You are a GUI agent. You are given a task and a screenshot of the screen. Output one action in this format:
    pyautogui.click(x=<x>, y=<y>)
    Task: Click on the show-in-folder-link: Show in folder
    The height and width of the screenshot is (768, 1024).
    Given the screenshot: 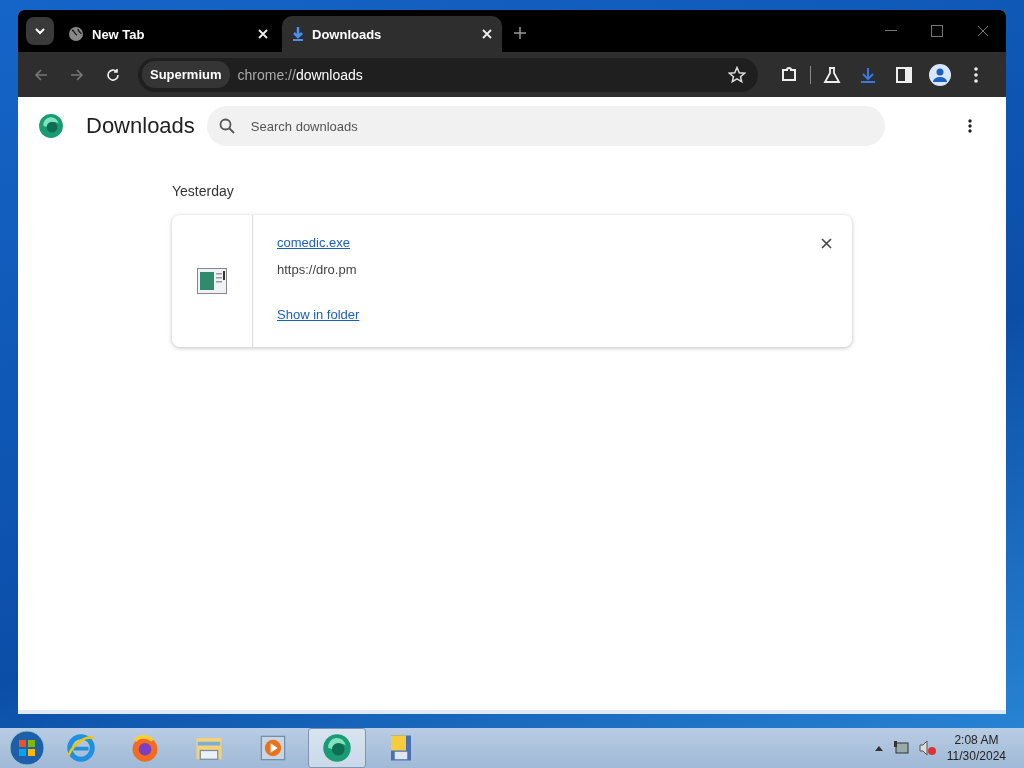 What is the action you would take?
    pyautogui.click(x=318, y=314)
    